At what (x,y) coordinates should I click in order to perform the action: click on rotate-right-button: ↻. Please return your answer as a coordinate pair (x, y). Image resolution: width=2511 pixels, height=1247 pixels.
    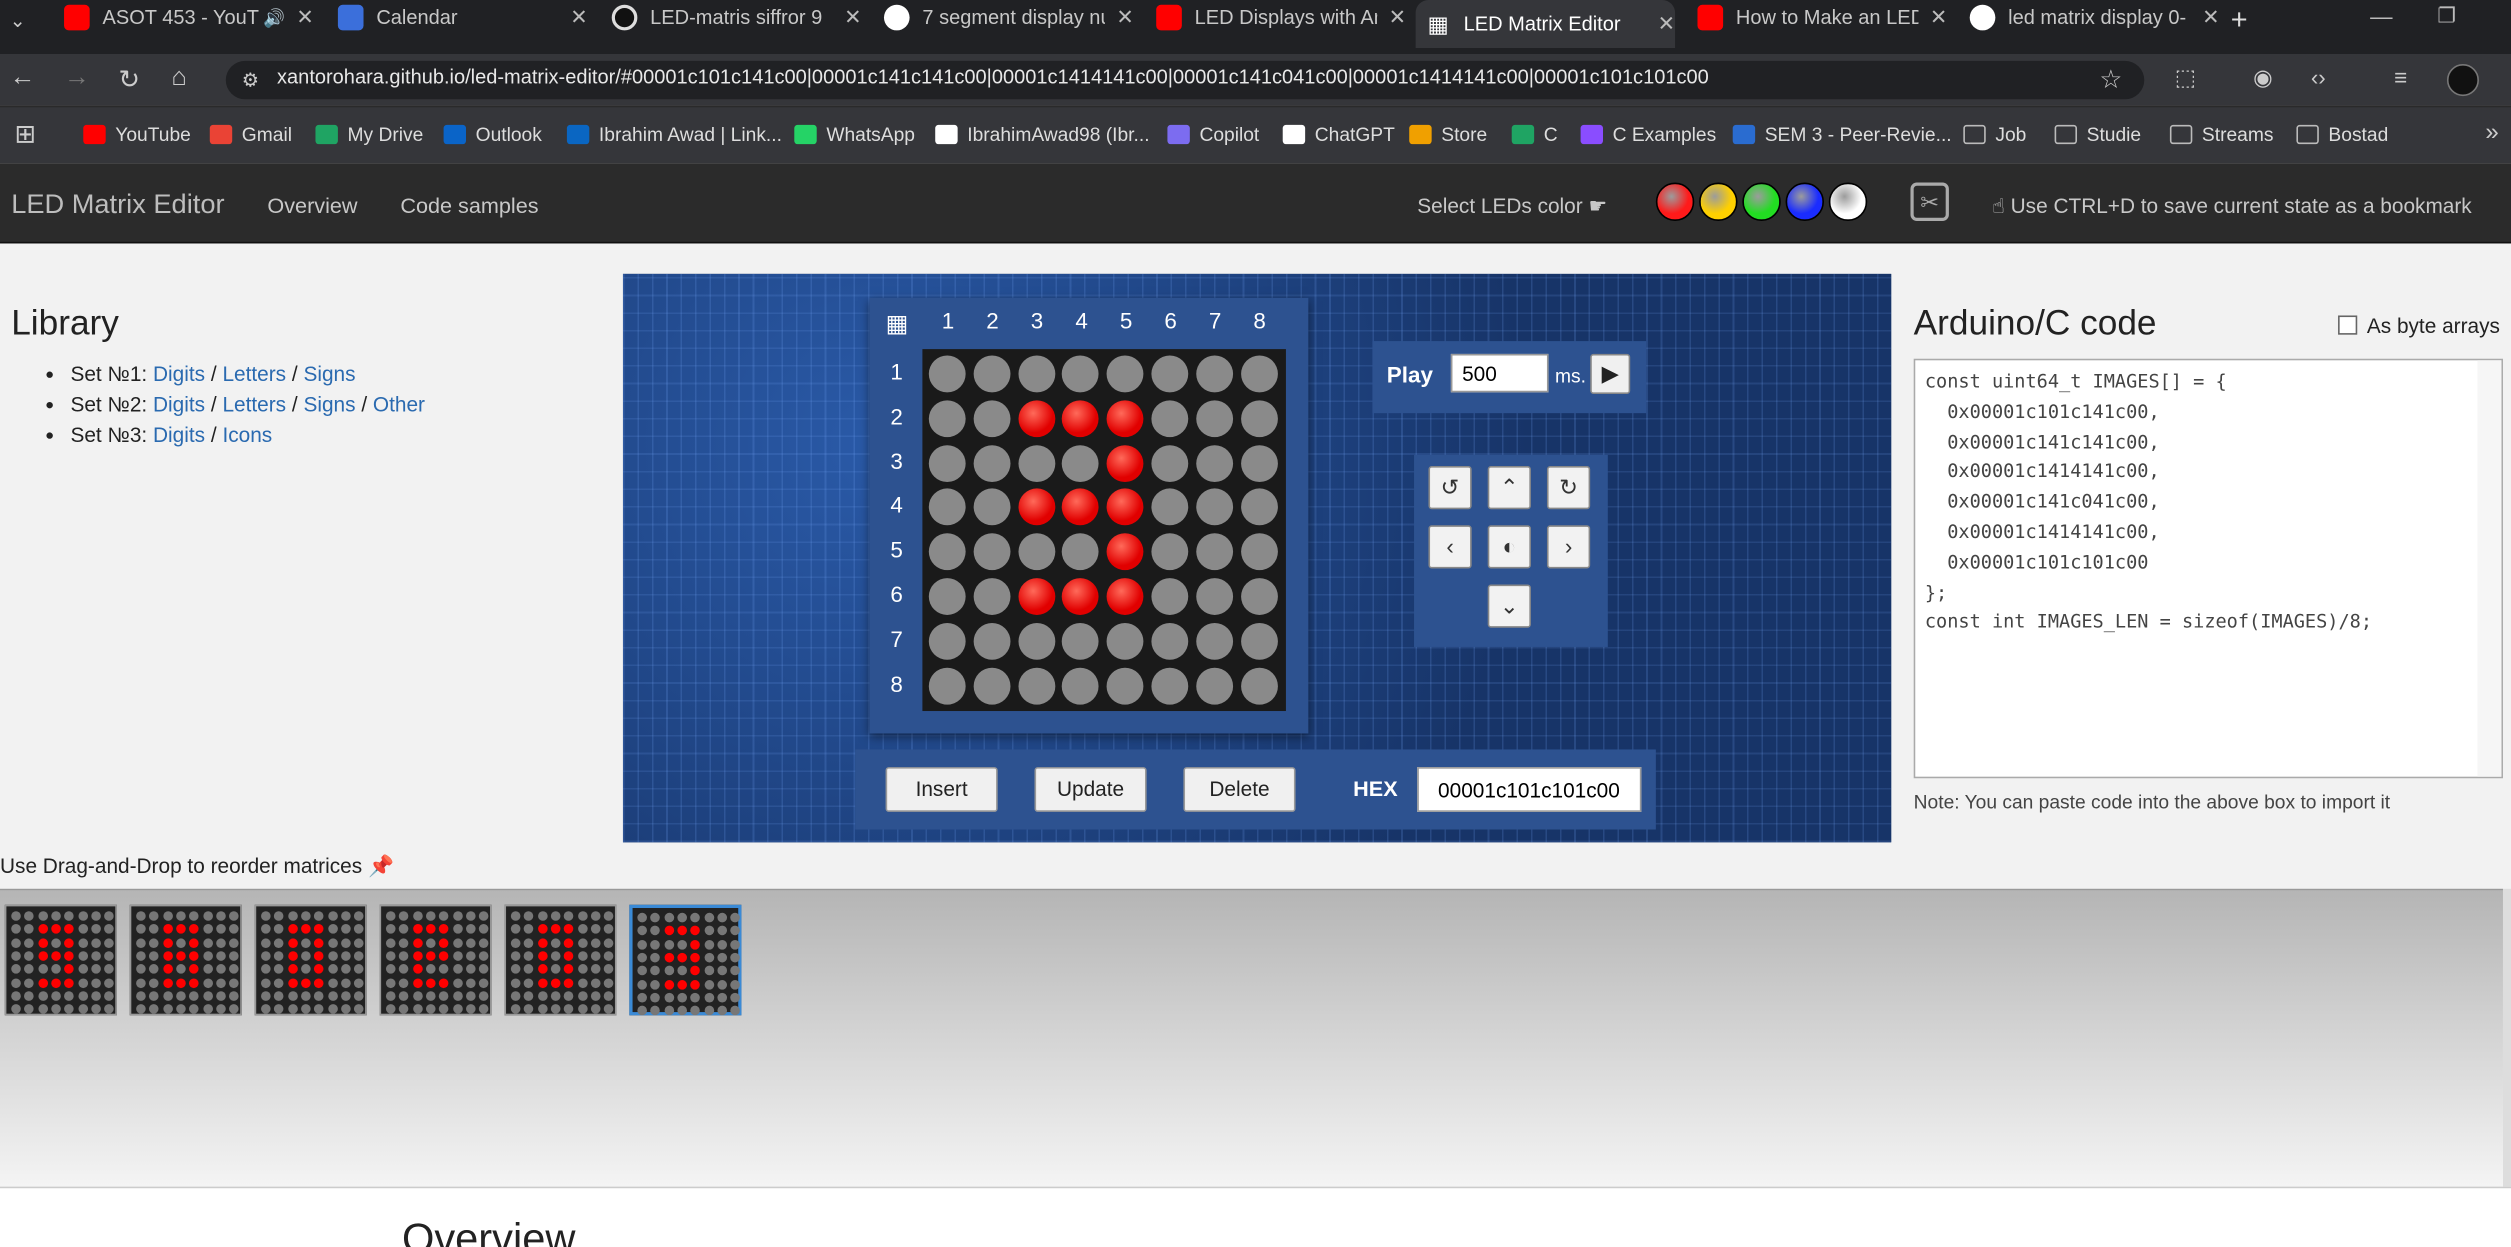
    Looking at the image, I should click on (1568, 488).